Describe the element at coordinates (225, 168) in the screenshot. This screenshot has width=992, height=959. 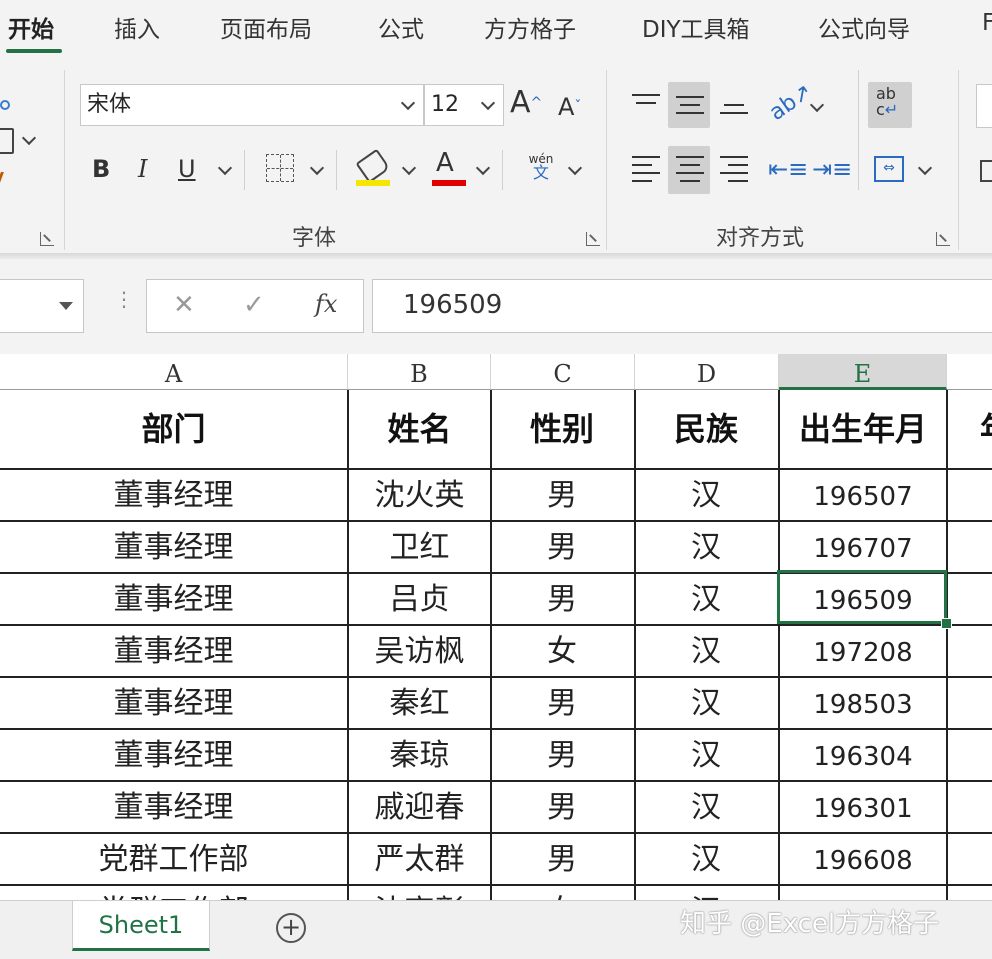
I see `underline-dropdown-icon` at that location.